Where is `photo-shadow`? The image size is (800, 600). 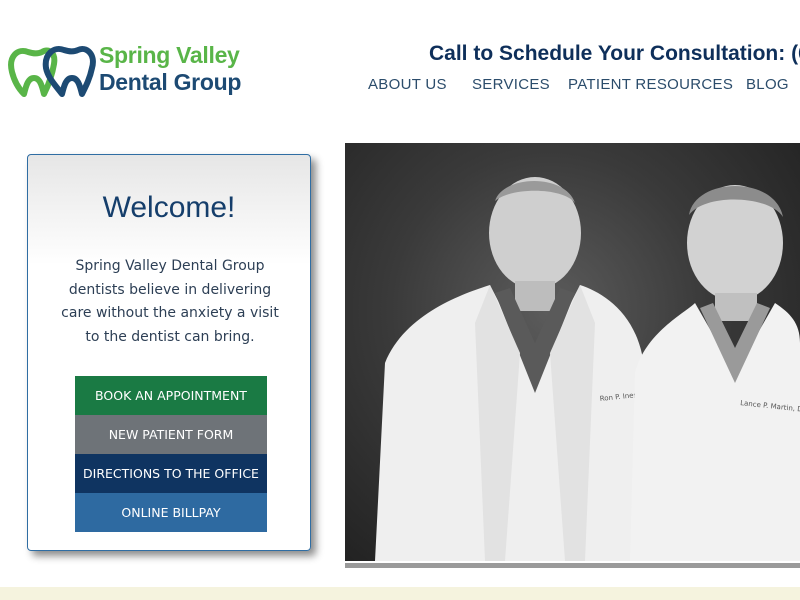 photo-shadow is located at coordinates (572, 565).